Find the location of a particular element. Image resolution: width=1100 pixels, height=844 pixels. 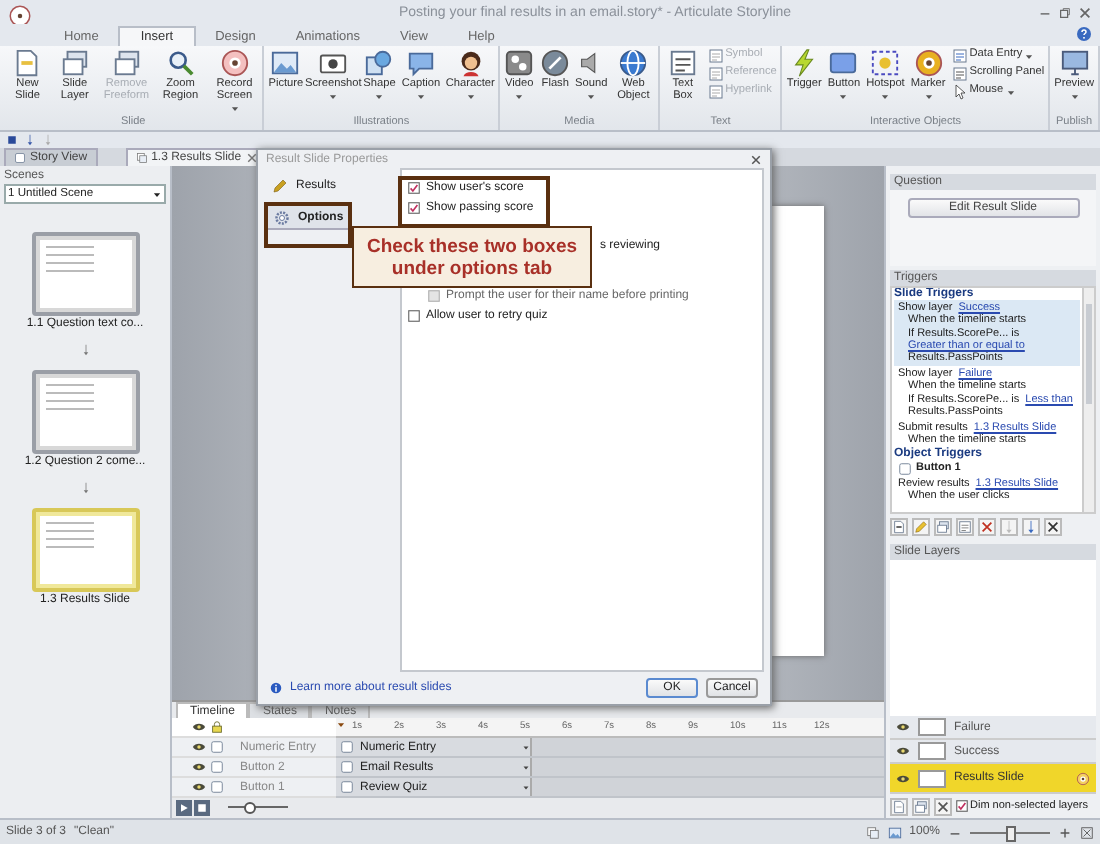

annotation-callout: Check these two boxes under options tab is located at coordinates (472, 257).